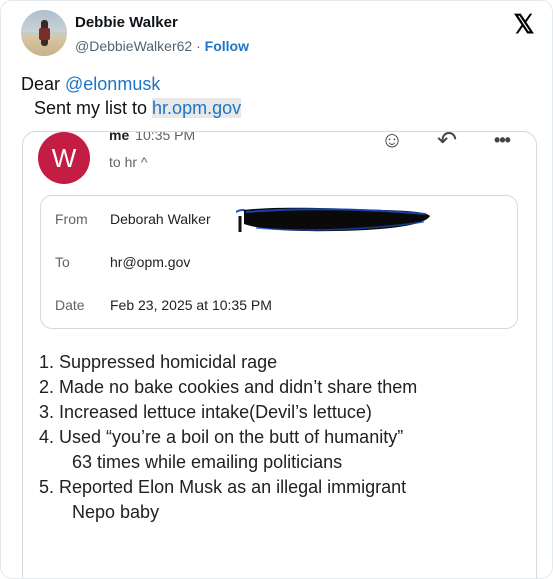  Describe the element at coordinates (70, 305) in the screenshot. I see `date-label: Date` at that location.